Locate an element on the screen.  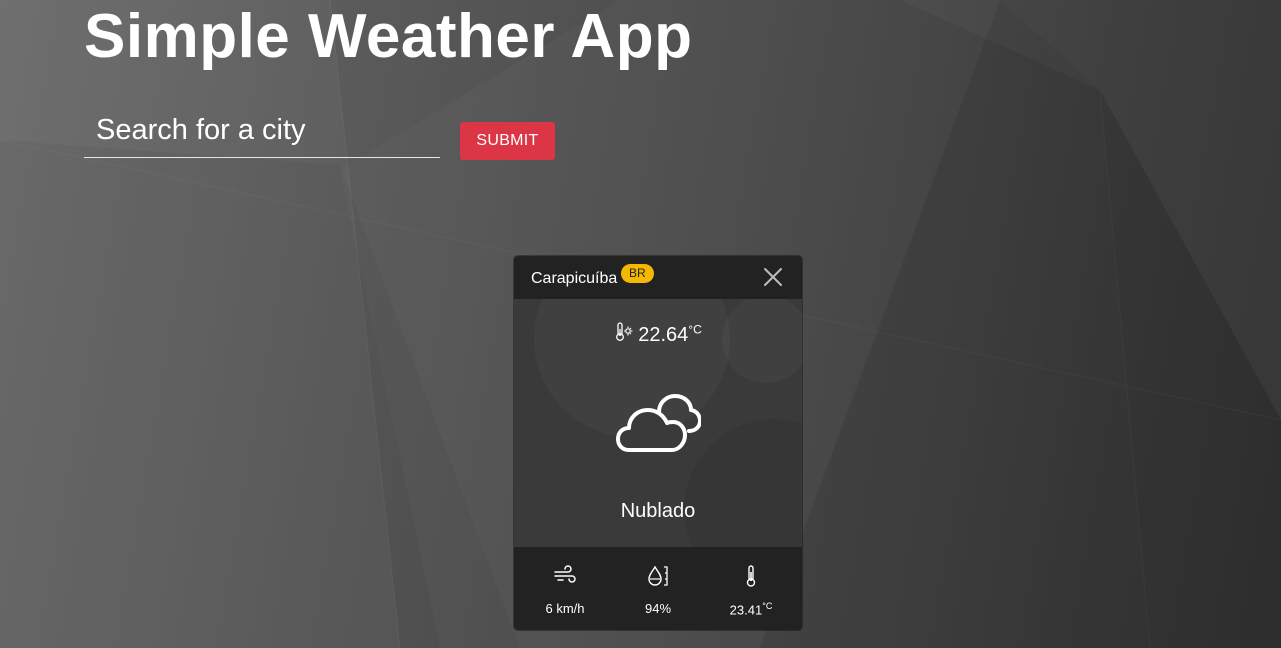
submit-button: SUBMIT is located at coordinates (507, 141).